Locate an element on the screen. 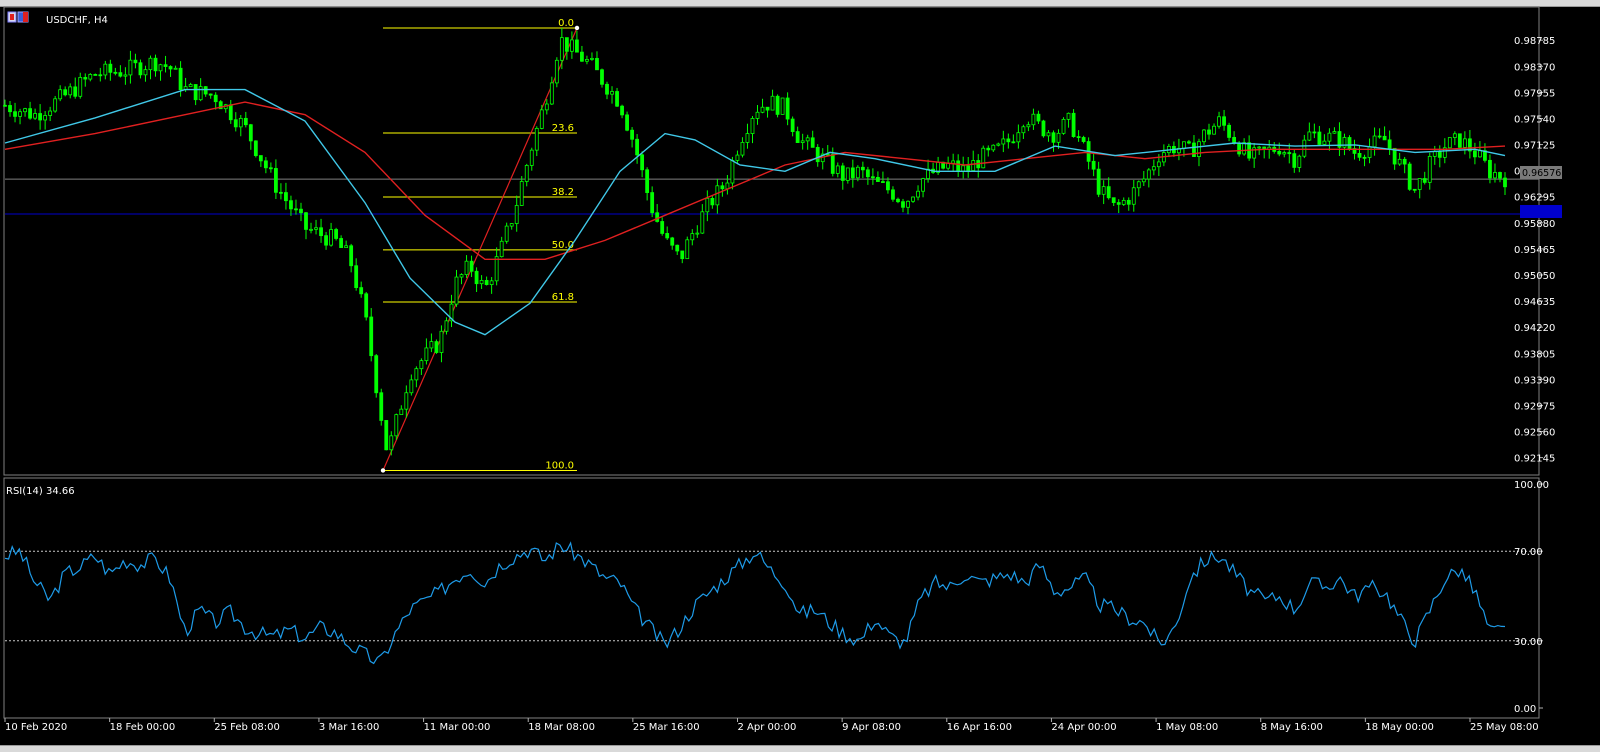 This screenshot has height=752, width=1600. fibonacci-retracement: 0.023.638.250.061.8100.0 is located at coordinates (480, 245).